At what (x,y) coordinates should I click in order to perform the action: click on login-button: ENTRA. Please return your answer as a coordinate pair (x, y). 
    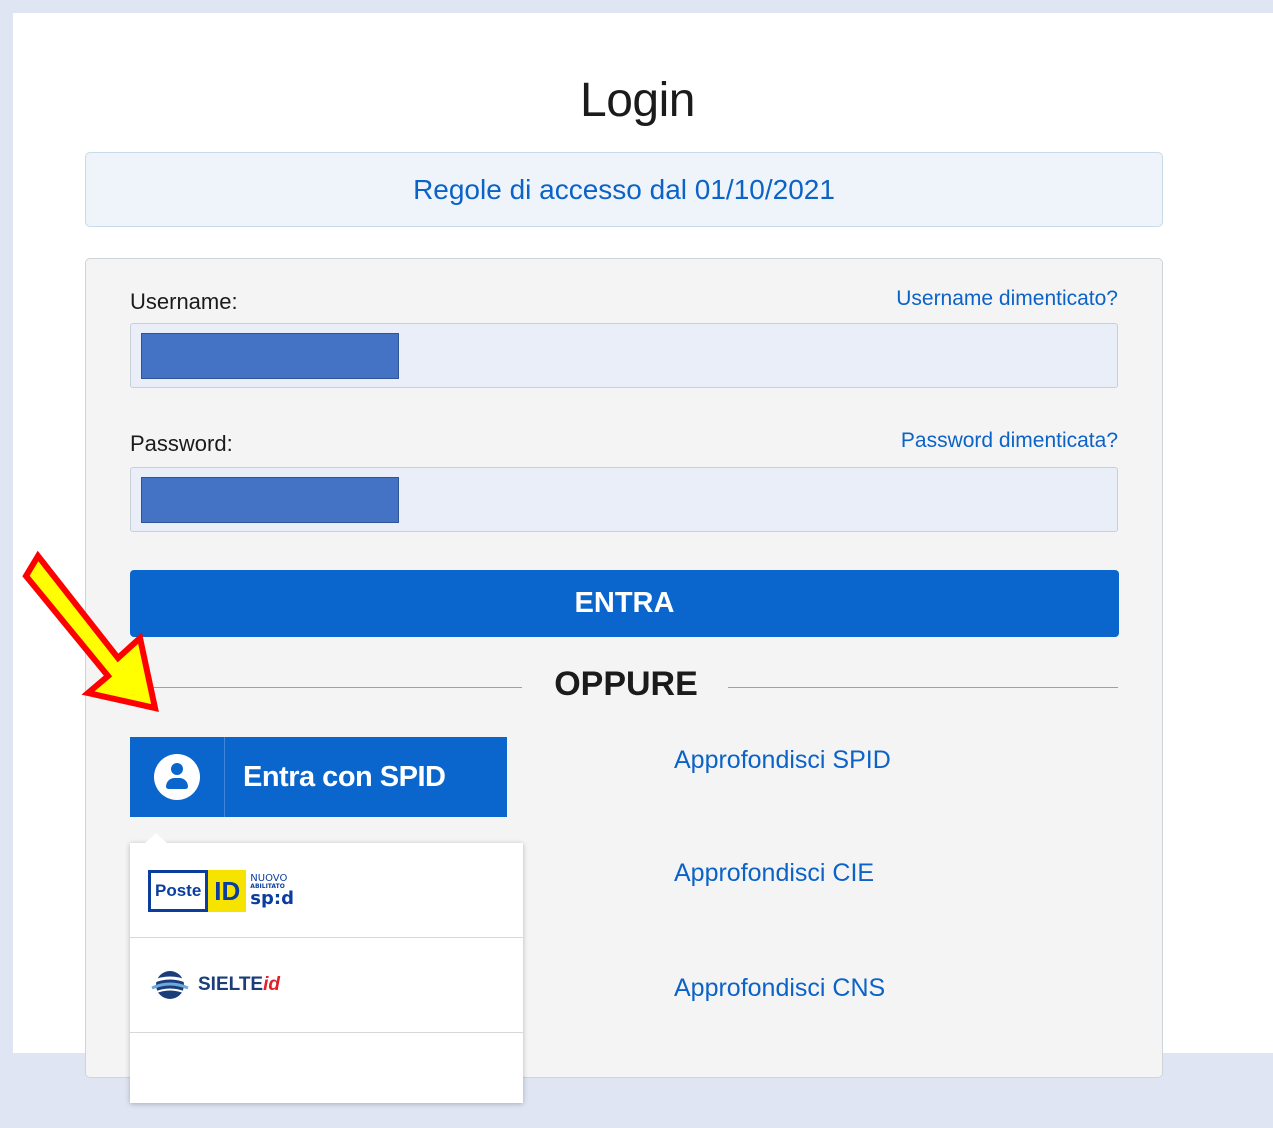
    Looking at the image, I should click on (624, 603).